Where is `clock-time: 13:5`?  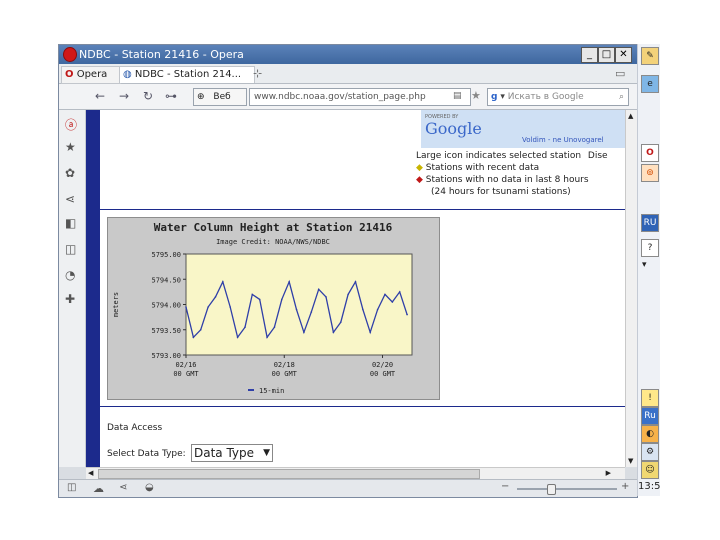 clock-time: 13:5 is located at coordinates (649, 486).